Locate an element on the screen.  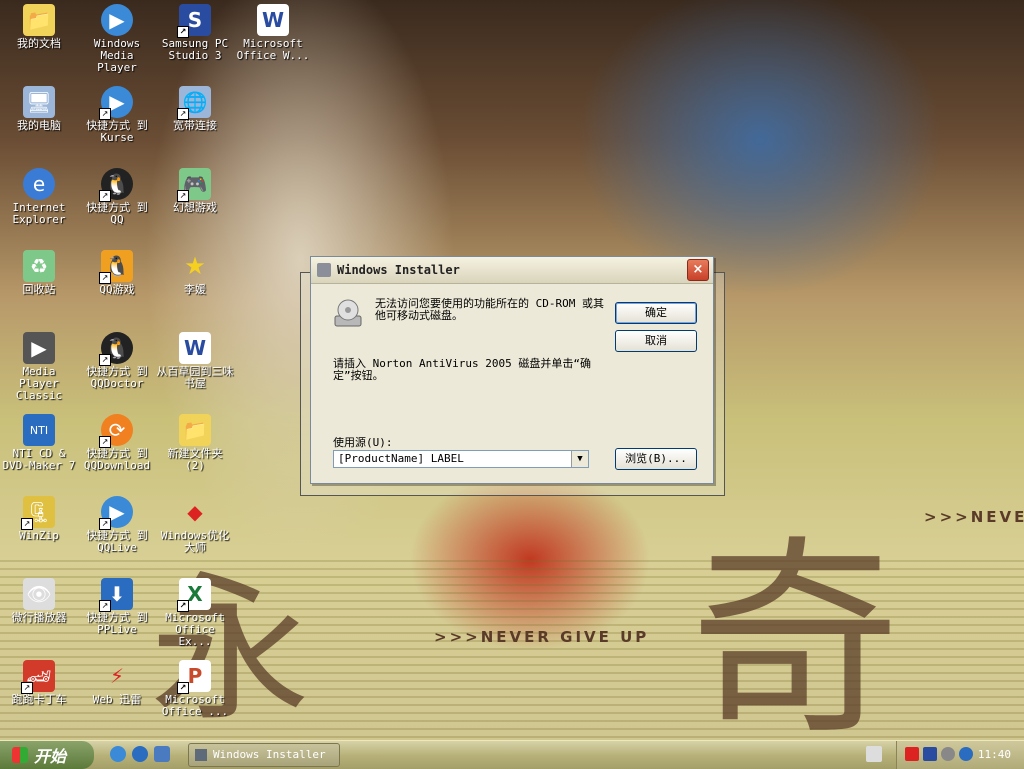
ie-quicklaunch-icon is located at coordinates (140, 754).